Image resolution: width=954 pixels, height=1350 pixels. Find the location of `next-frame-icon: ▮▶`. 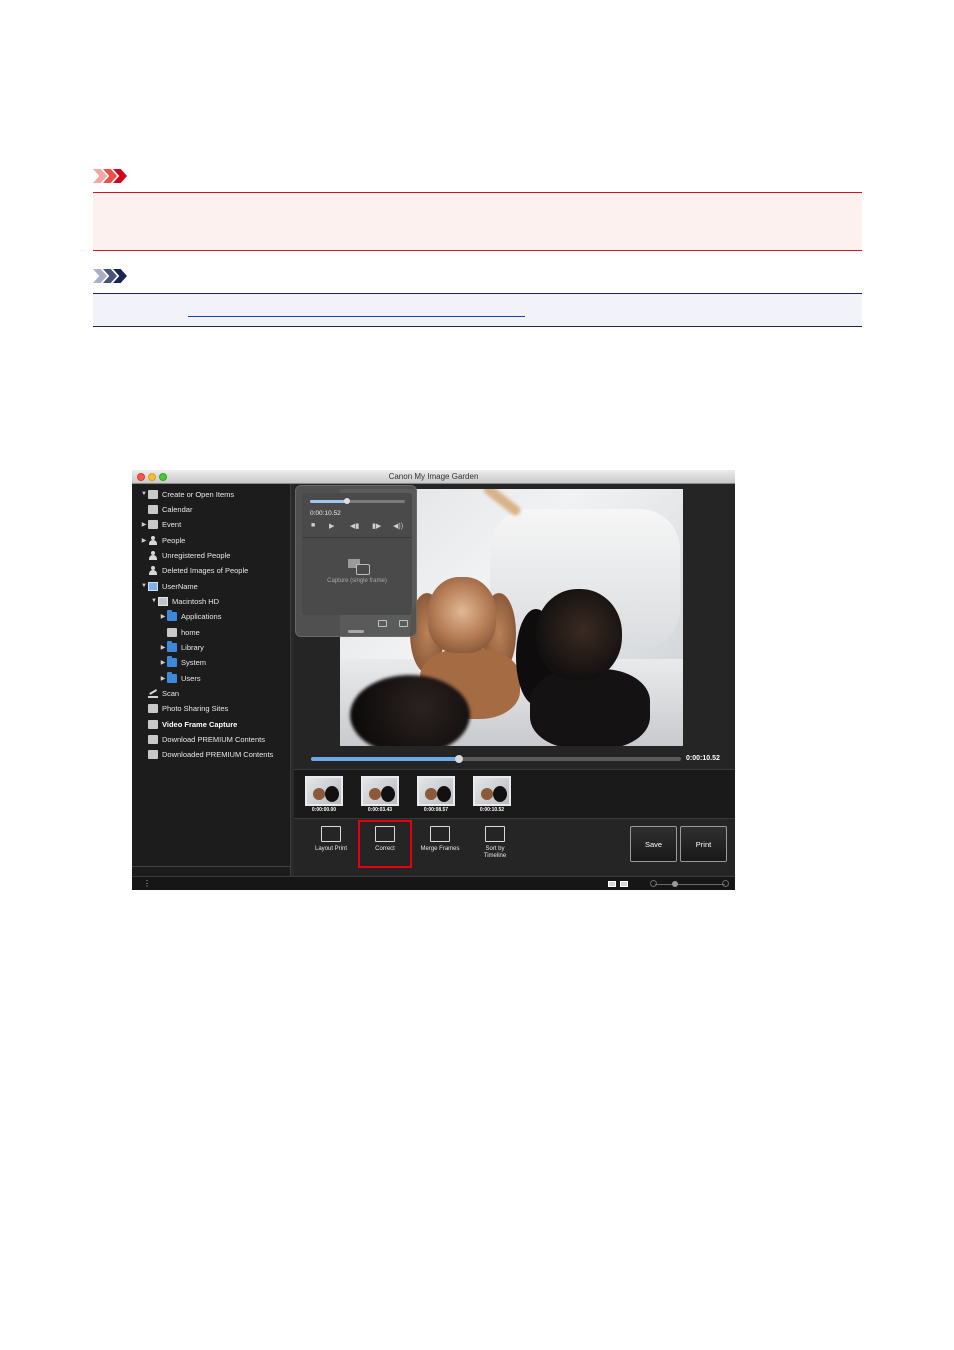

next-frame-icon: ▮▶ is located at coordinates (376, 526).